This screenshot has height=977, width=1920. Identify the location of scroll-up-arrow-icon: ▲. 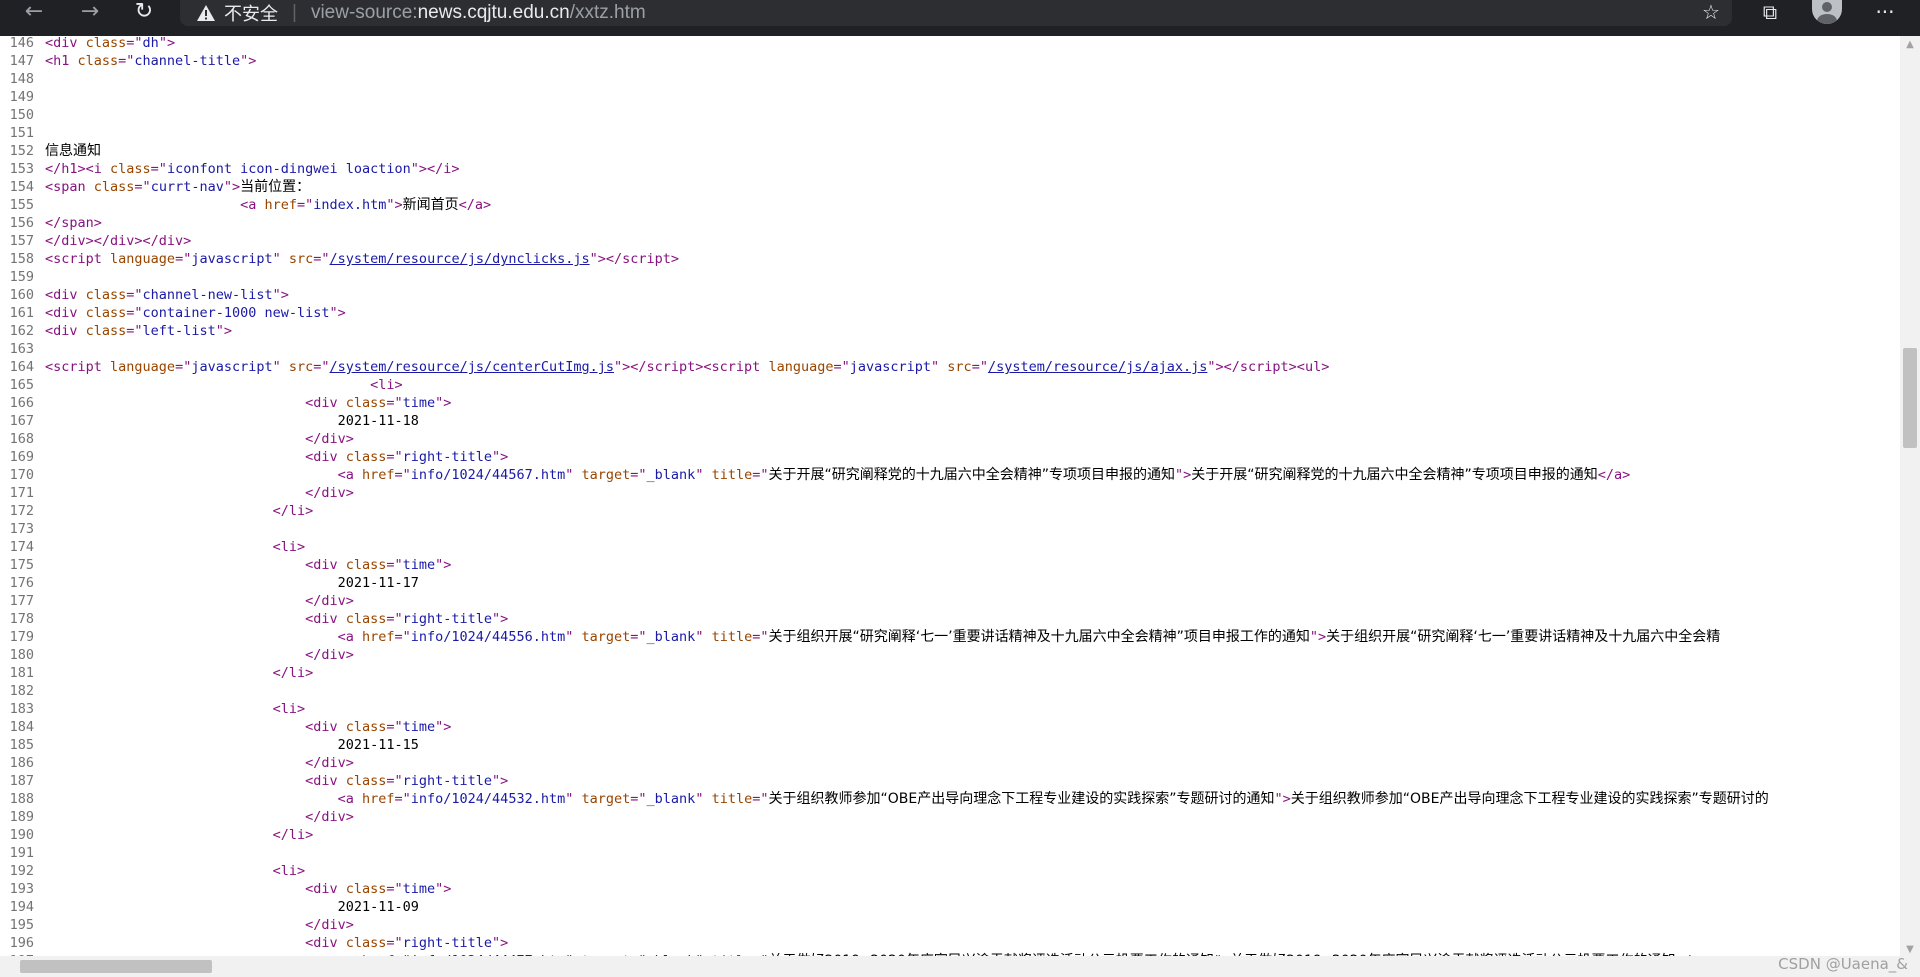
(1910, 44).